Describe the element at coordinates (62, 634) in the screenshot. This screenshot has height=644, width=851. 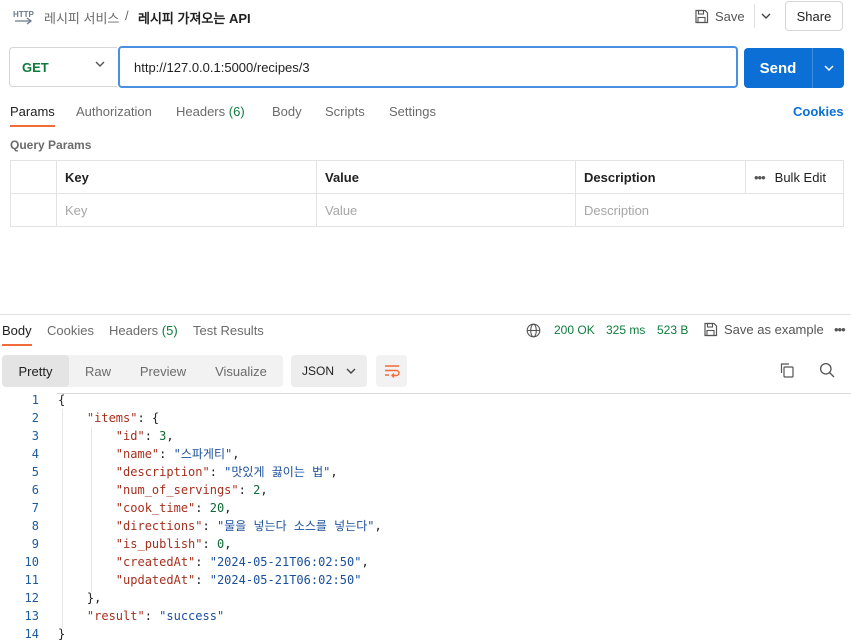
I see `code-text: }` at that location.